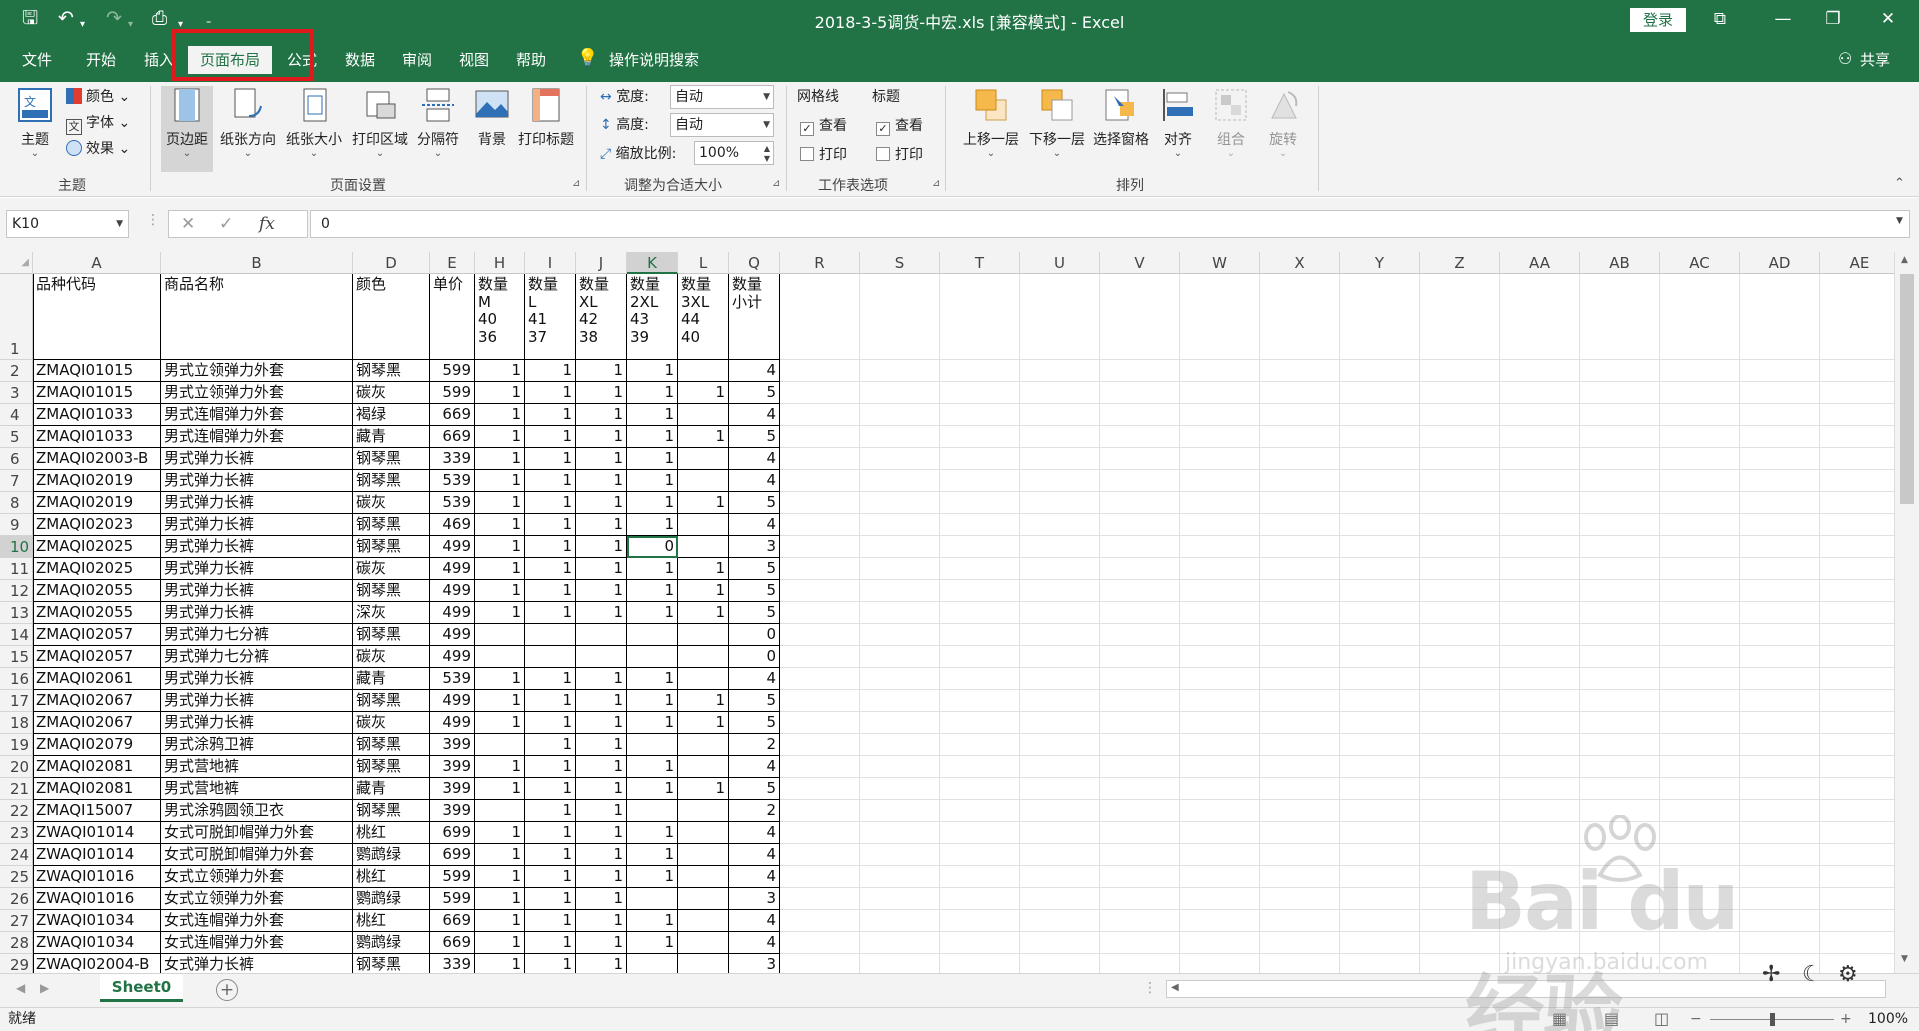  I want to click on table-cell: ZWAQI01014, so click(97, 833).